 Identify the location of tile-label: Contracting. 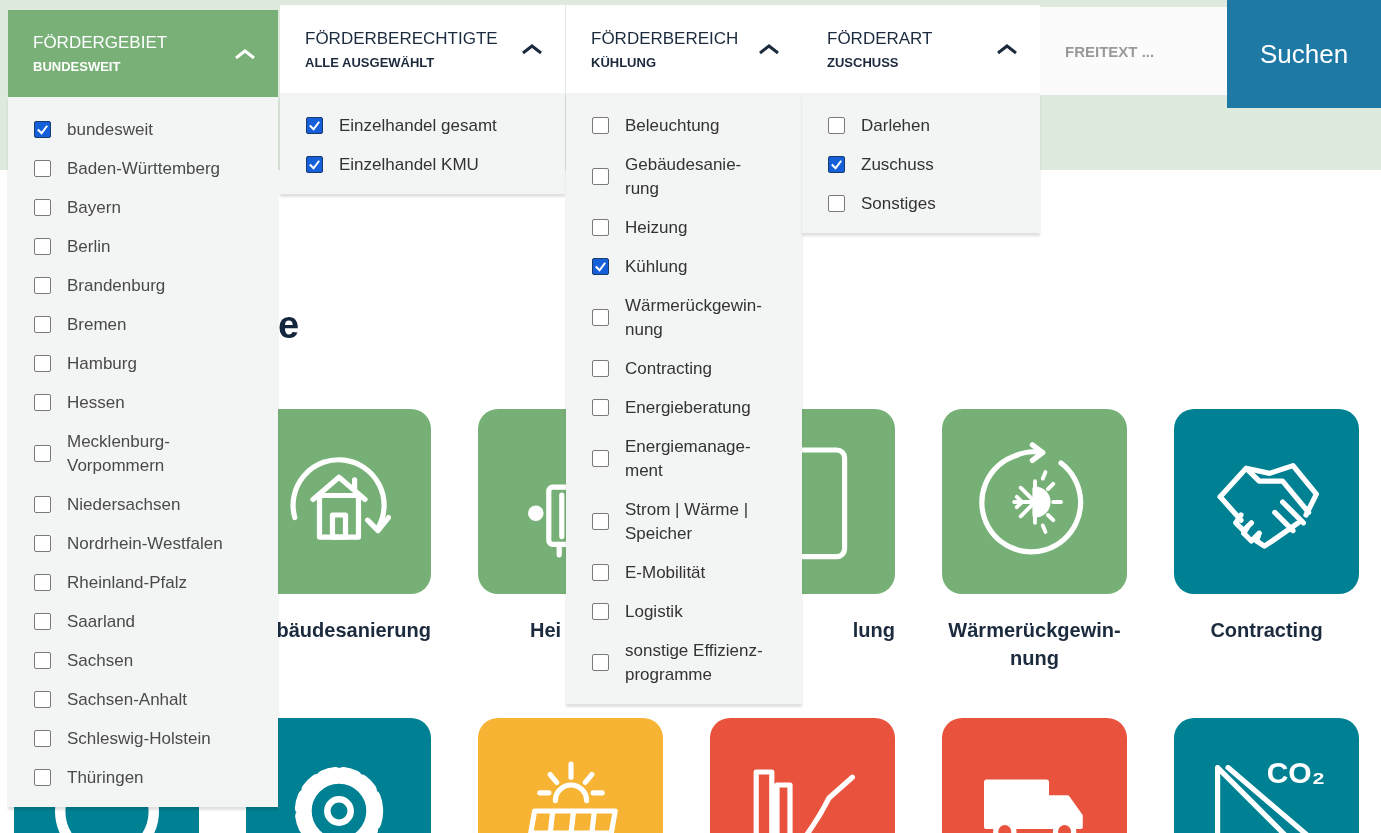
(1266, 630).